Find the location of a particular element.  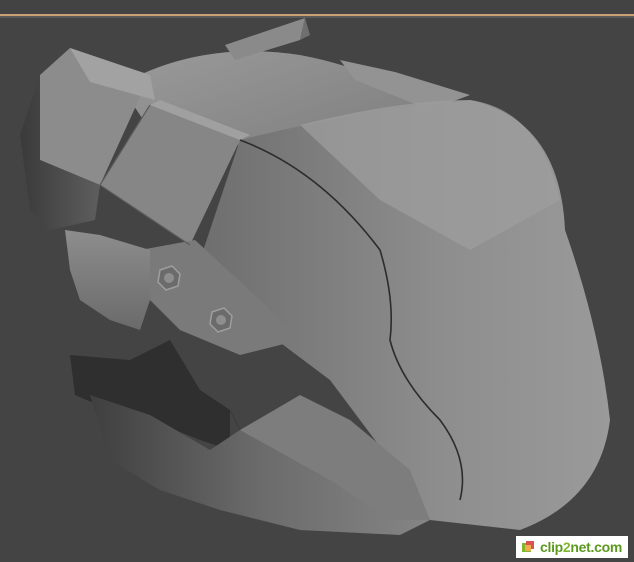

watermark-text: clip2net.com is located at coordinates (581, 547).